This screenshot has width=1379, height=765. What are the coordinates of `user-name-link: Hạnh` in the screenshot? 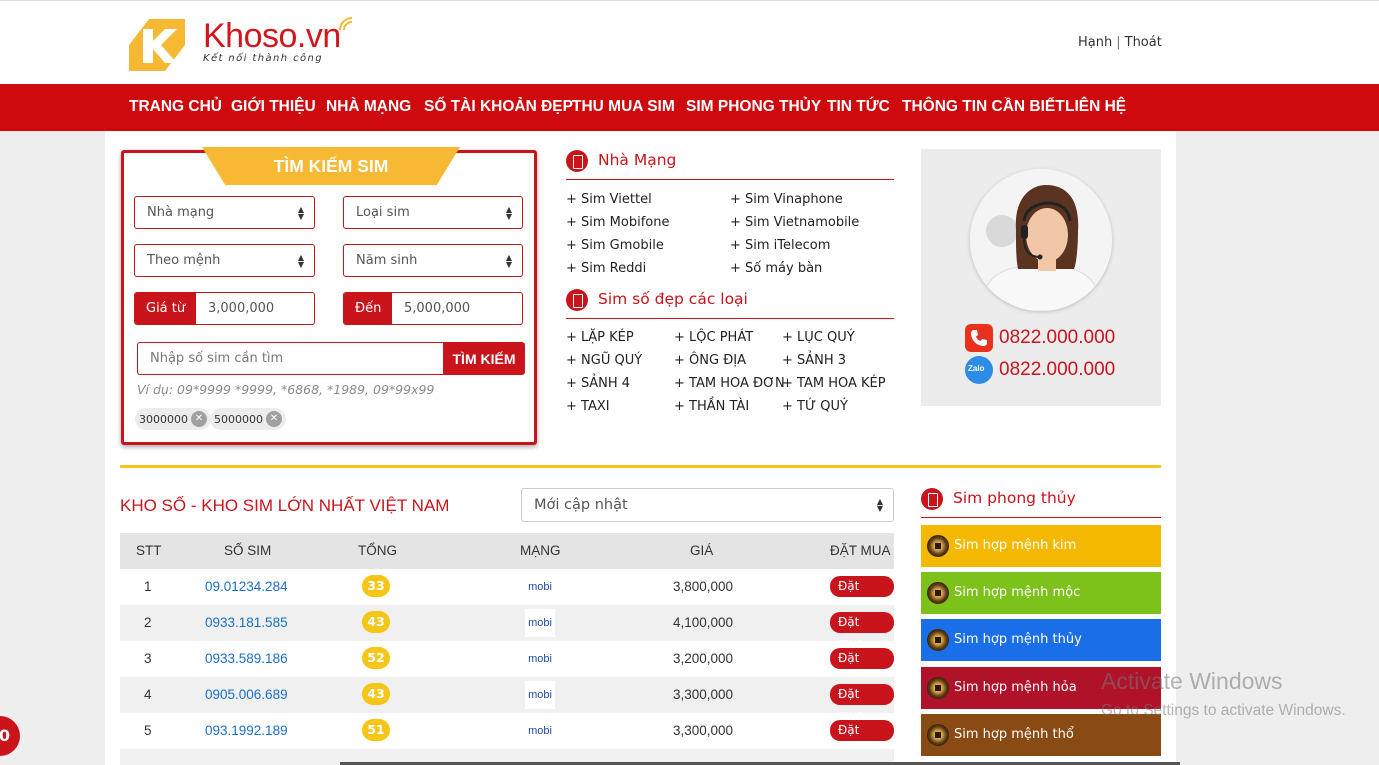 It's located at (1095, 42).